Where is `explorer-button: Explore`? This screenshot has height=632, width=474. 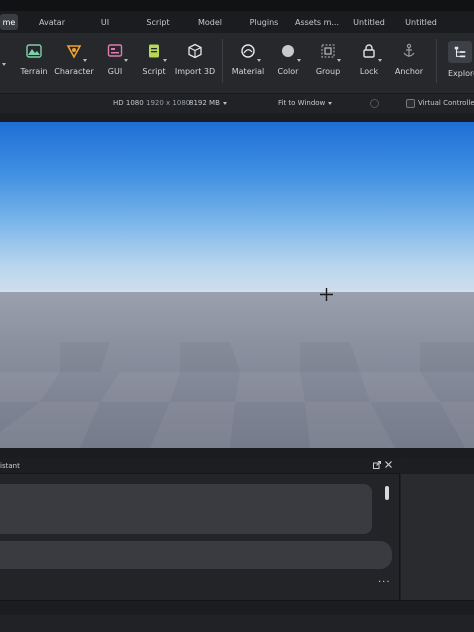 explorer-button: Explore is located at coordinates (461, 65).